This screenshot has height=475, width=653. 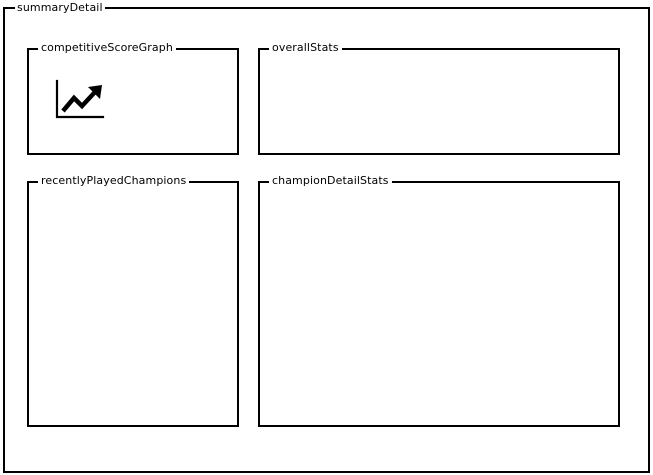 What do you see at coordinates (114, 181) in the screenshot?
I see `recently-played-champions-label: recentlyPlayedChampions` at bounding box center [114, 181].